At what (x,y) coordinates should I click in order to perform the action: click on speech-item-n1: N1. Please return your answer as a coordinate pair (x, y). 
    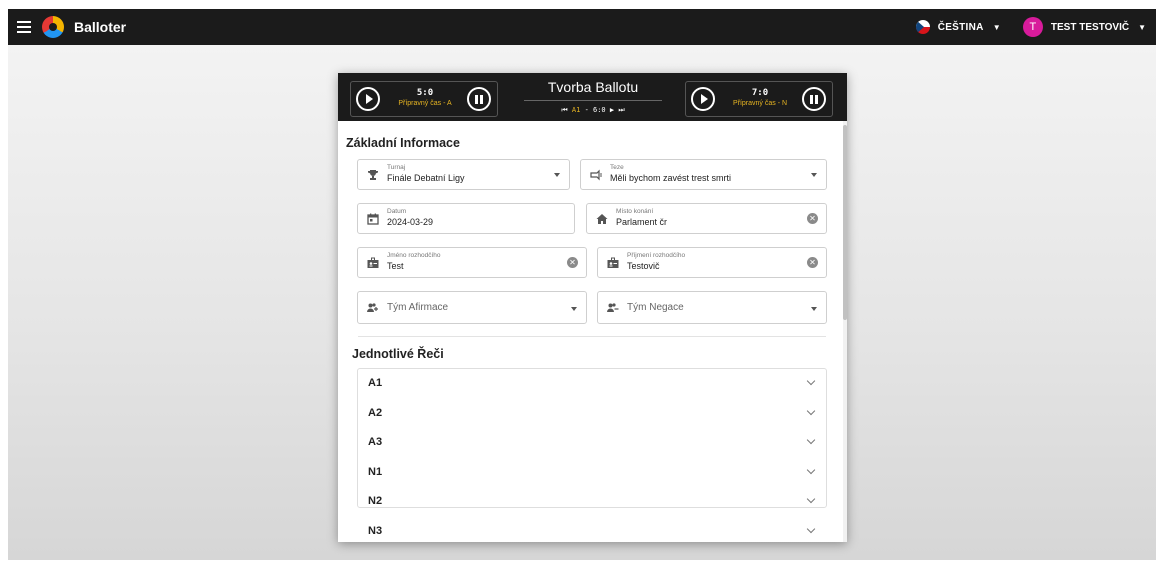
    Looking at the image, I should click on (592, 473).